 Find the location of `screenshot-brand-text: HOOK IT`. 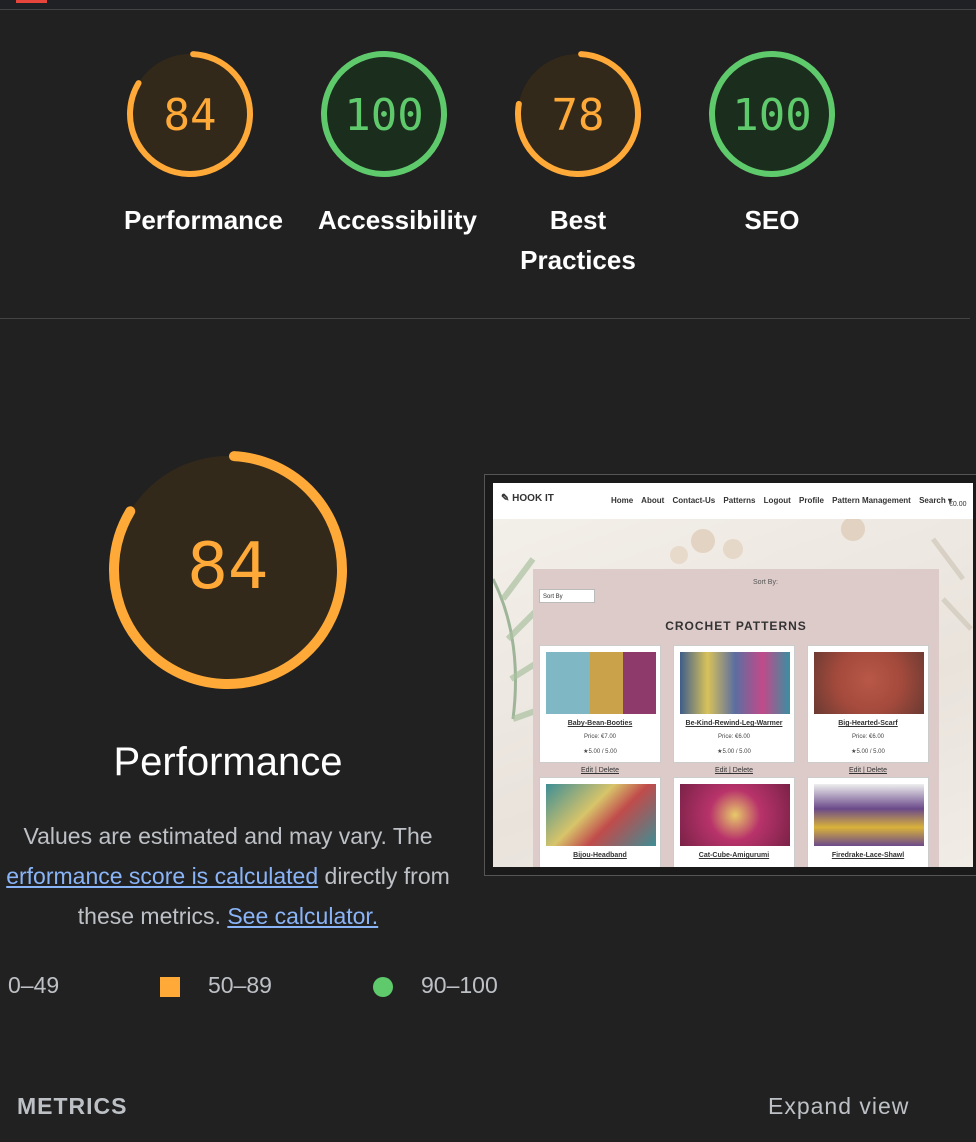

screenshot-brand-text: HOOK IT is located at coordinates (533, 498).